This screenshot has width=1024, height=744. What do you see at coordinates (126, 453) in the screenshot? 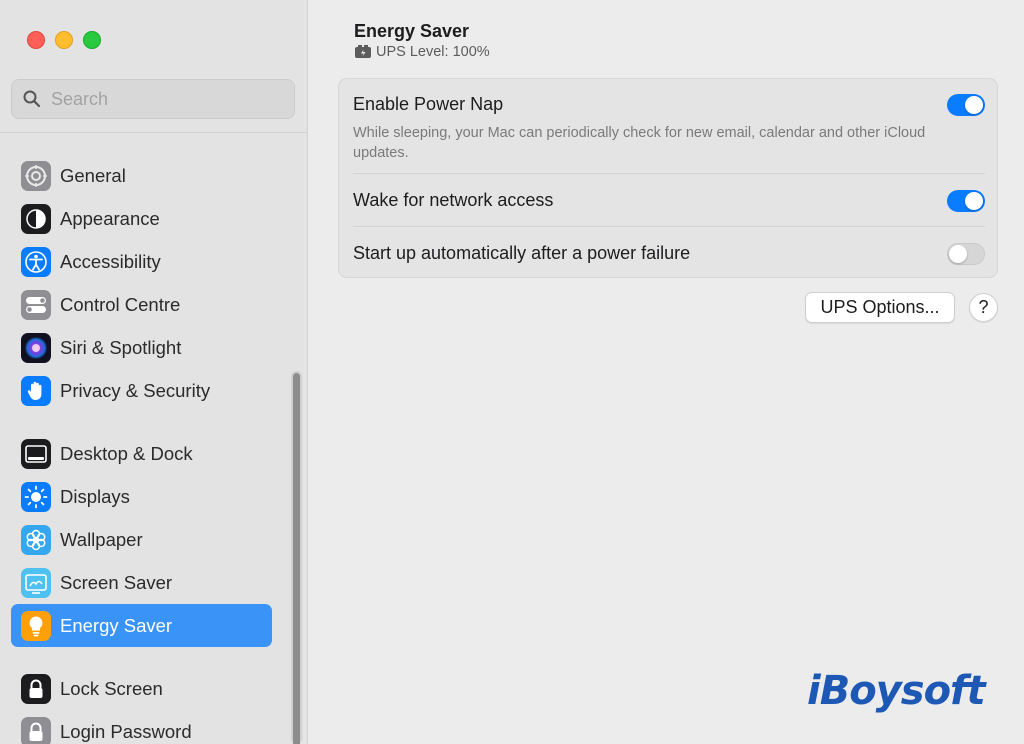
I see `sidebar-item-label: Desktop & Dock` at bounding box center [126, 453].